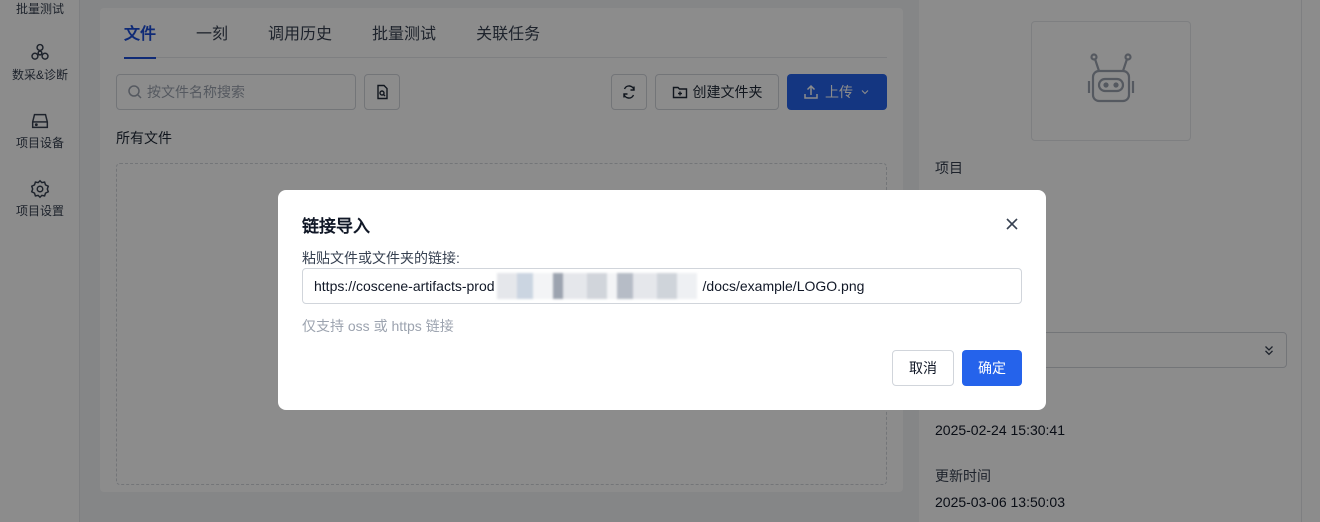 This screenshot has width=1320, height=522. What do you see at coordinates (992, 368) in the screenshot?
I see `confirm-button: 确定` at bounding box center [992, 368].